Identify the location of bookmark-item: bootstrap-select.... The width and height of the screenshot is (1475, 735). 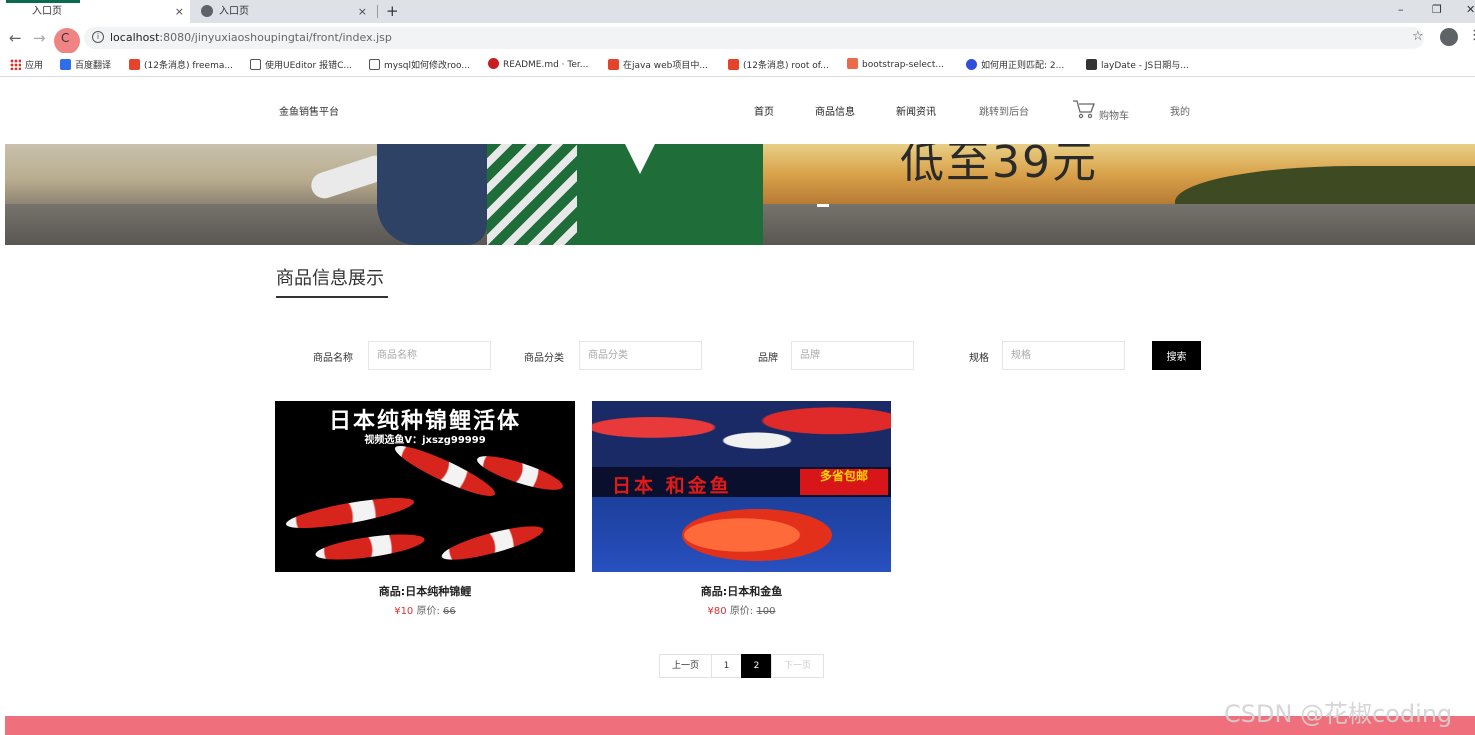
(895, 64).